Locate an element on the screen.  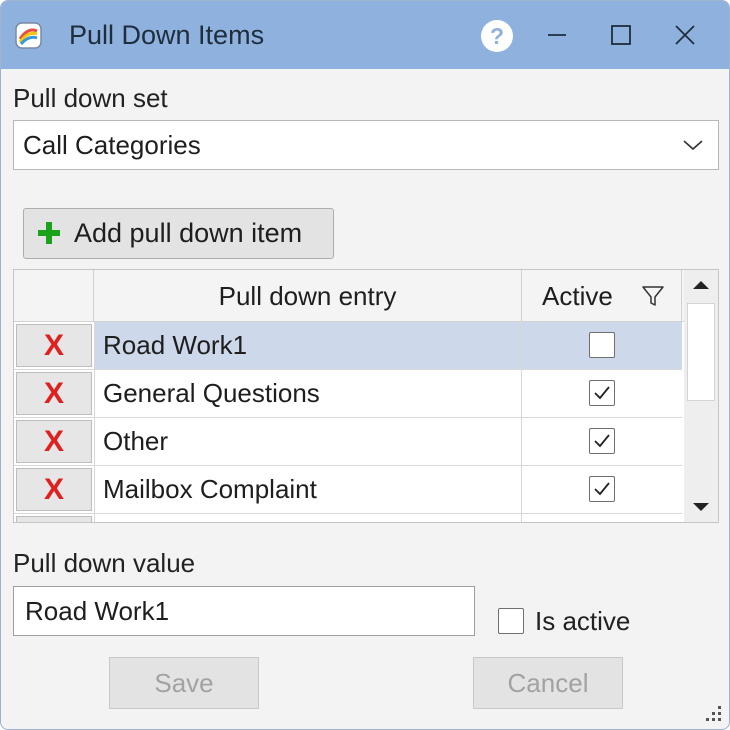
scroll-up-icon is located at coordinates (701, 285).